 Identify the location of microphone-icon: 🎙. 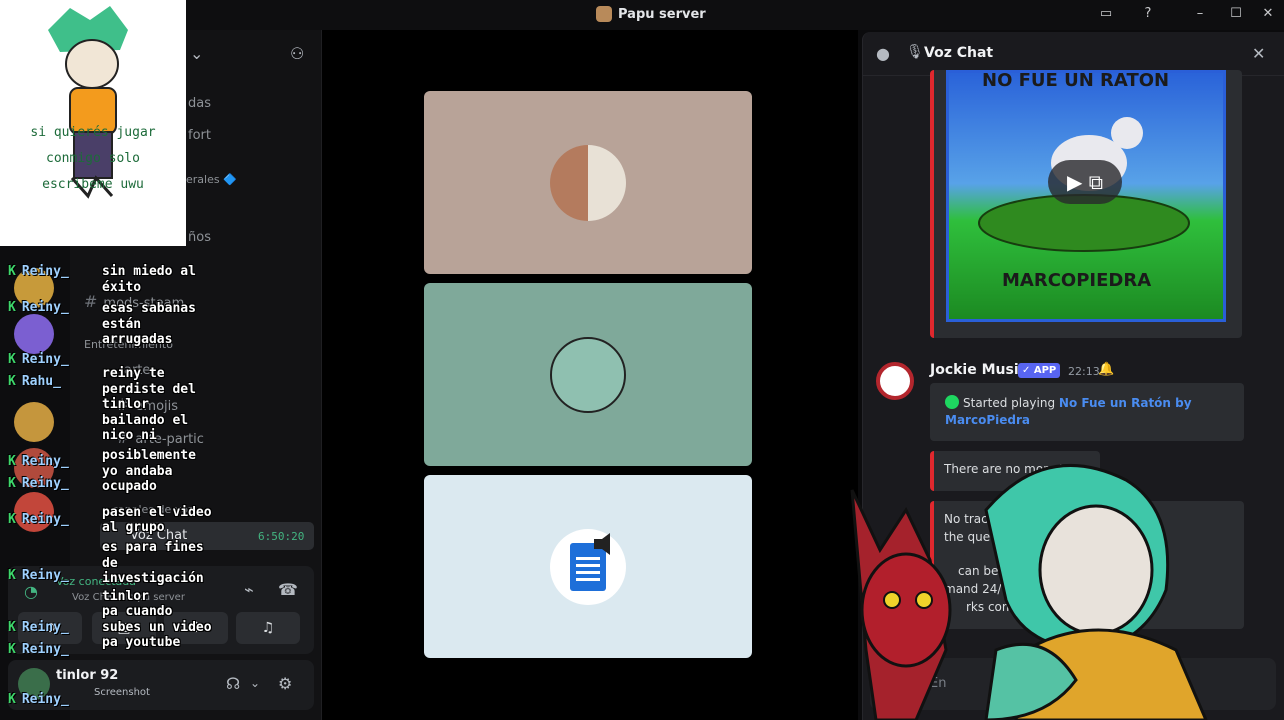
(915, 52).